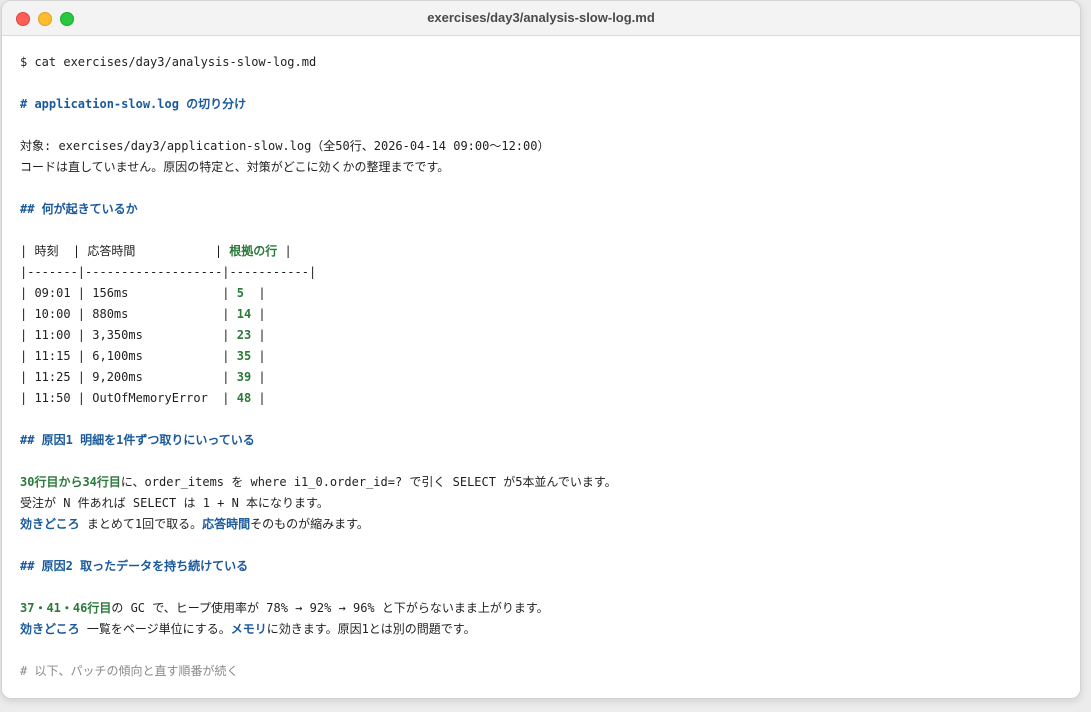  I want to click on table-row-line-ref: 48, so click(244, 398).